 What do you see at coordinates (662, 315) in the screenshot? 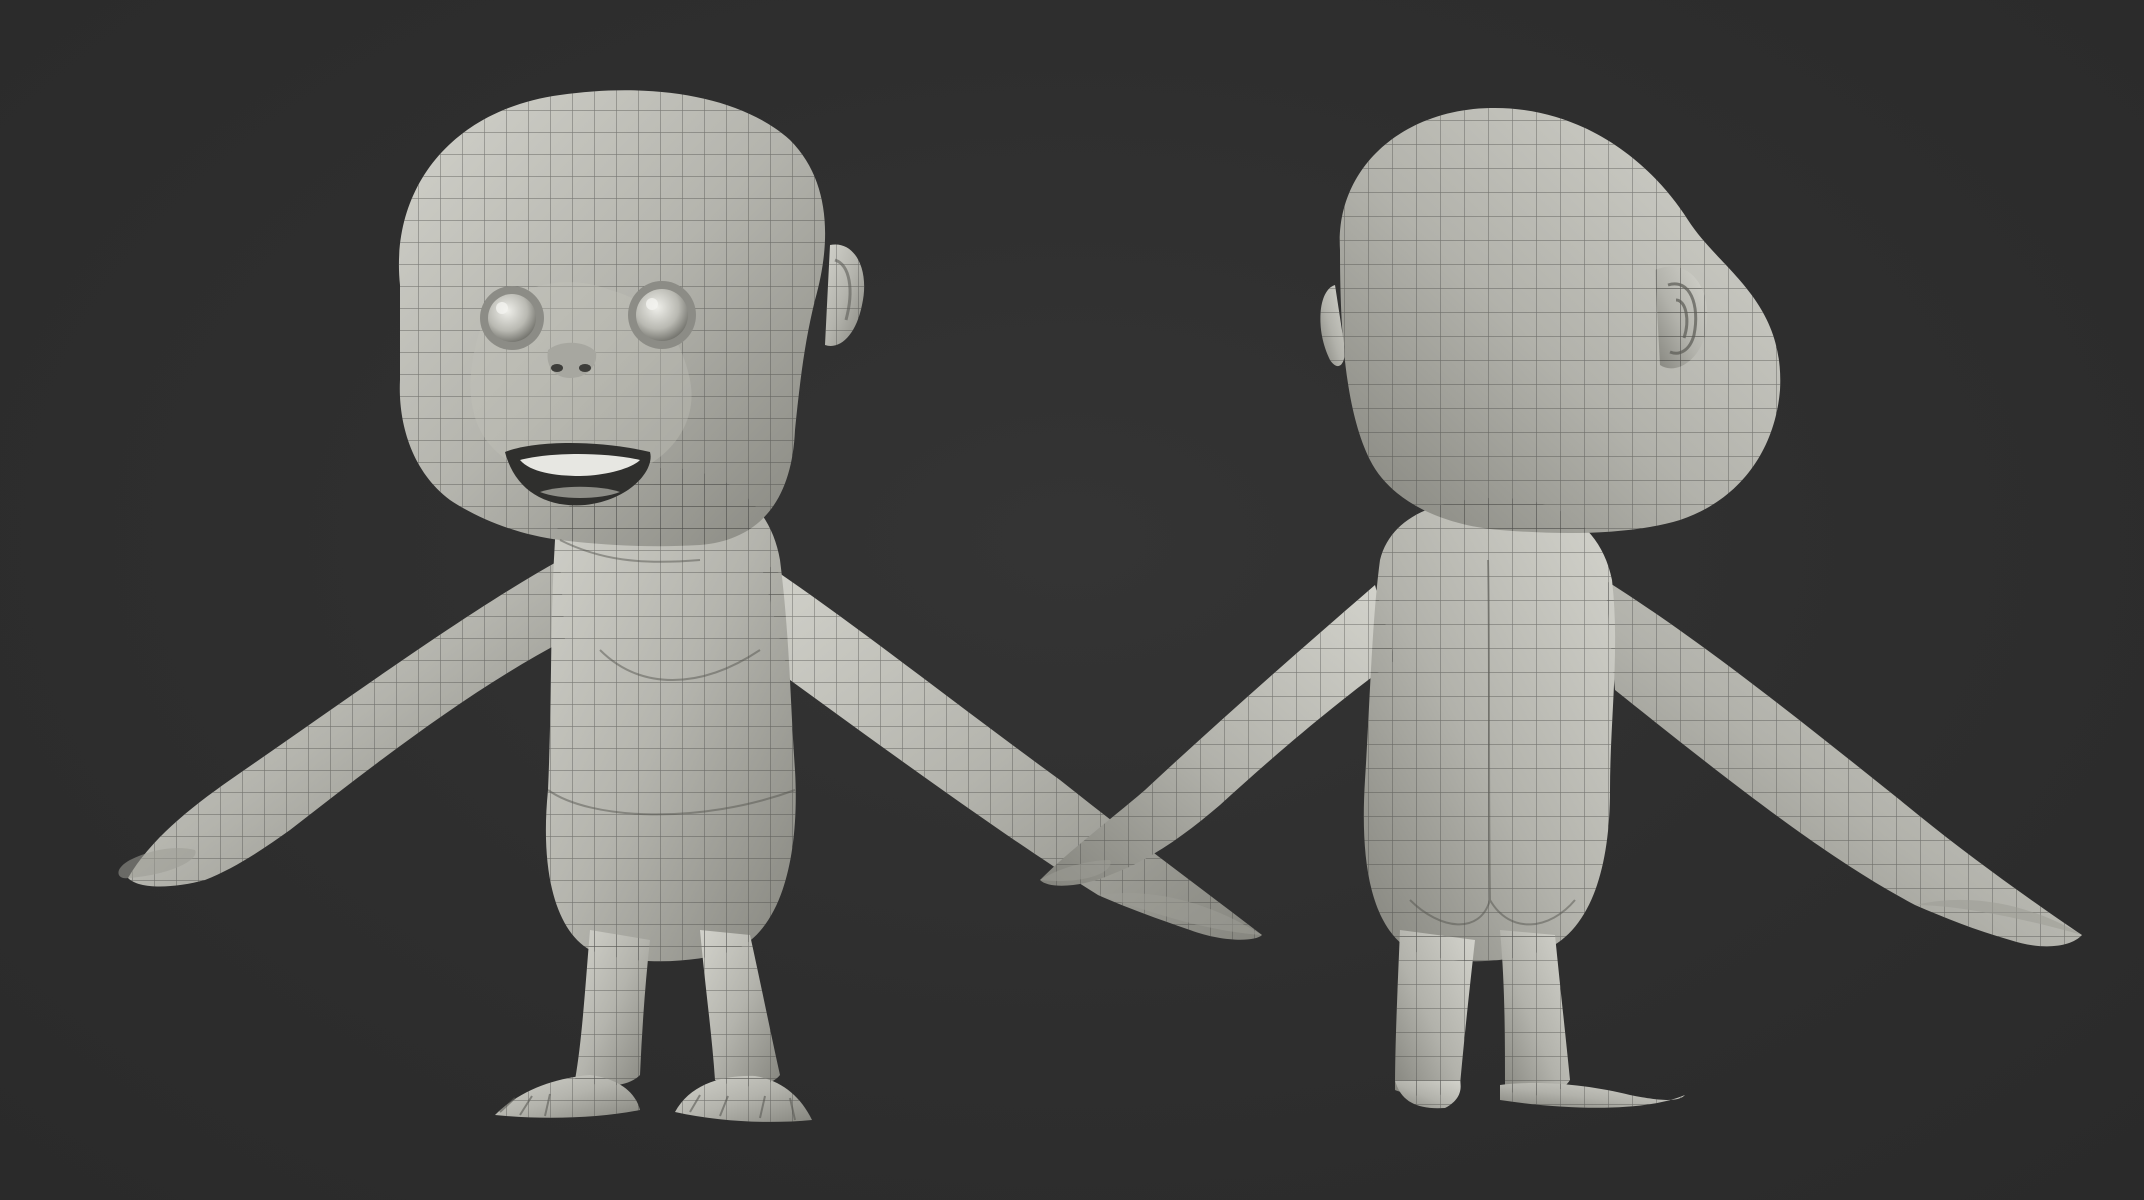
I see `eye-right` at bounding box center [662, 315].